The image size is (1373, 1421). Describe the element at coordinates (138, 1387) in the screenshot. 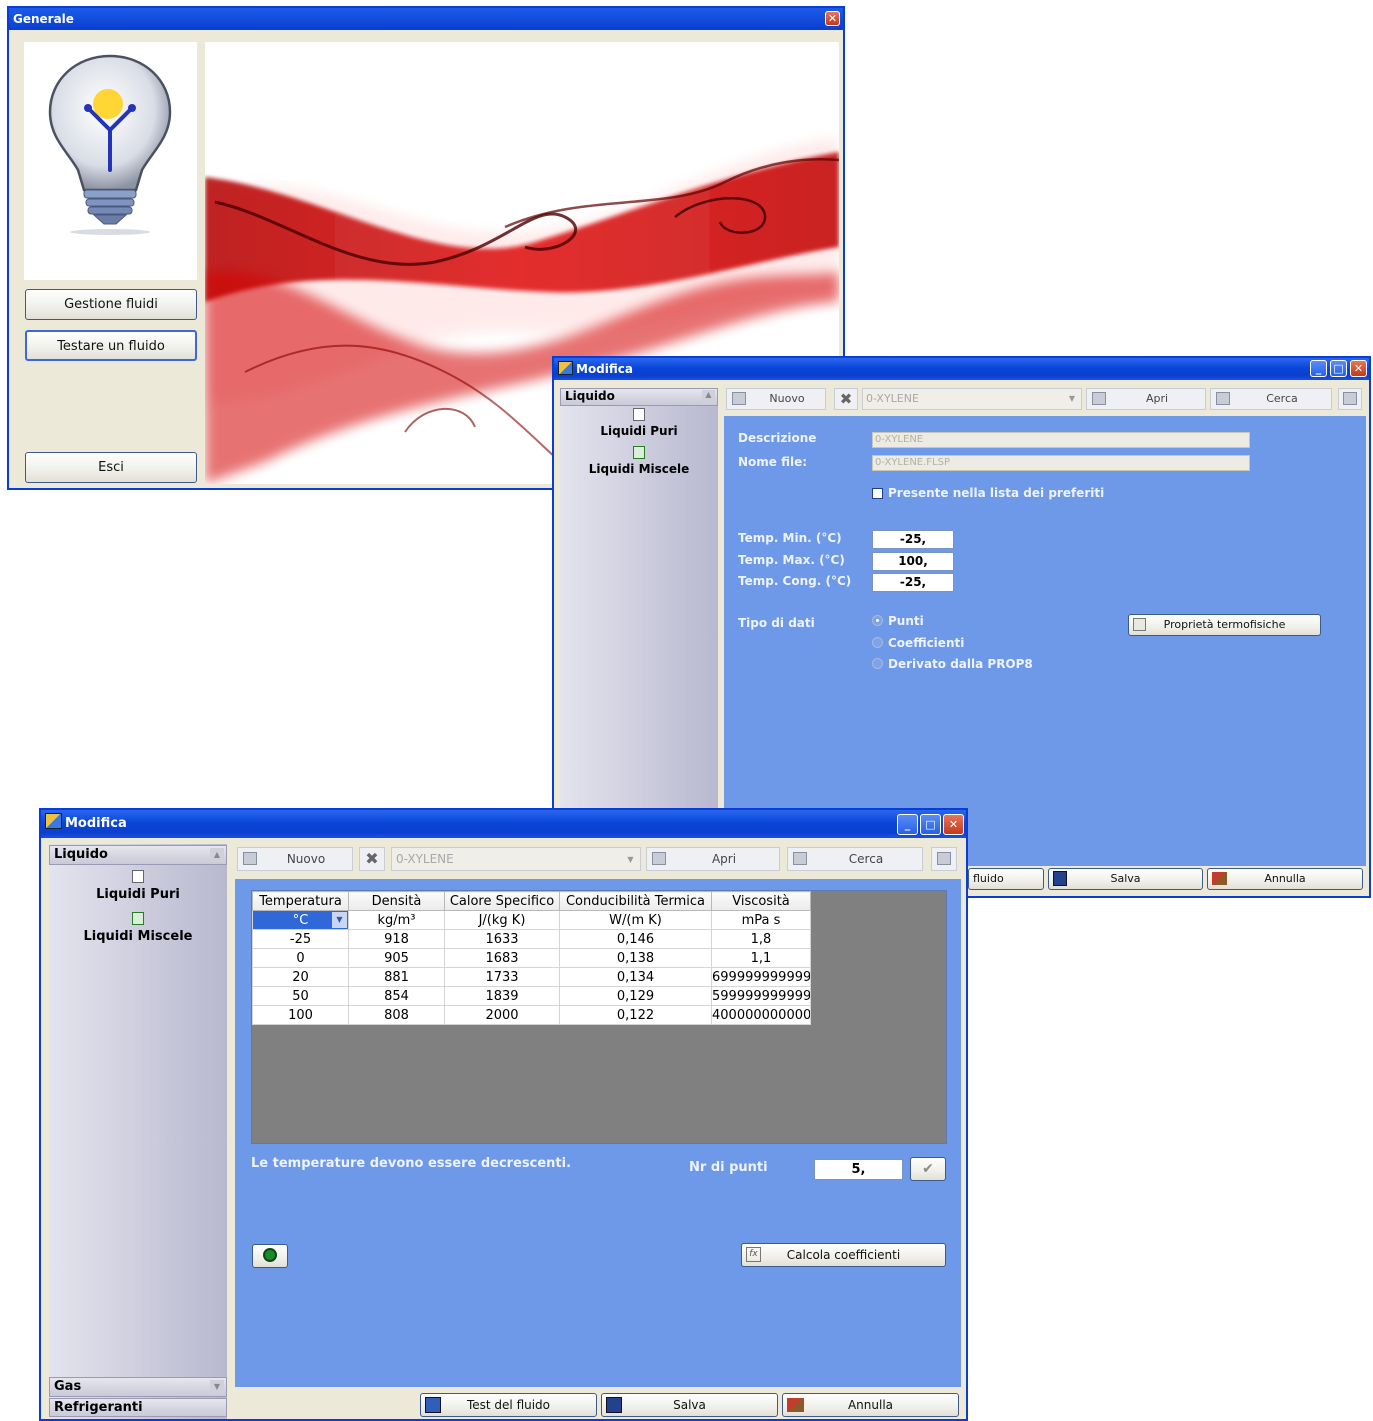

I see `nav-header-gas: Gas ▼` at that location.